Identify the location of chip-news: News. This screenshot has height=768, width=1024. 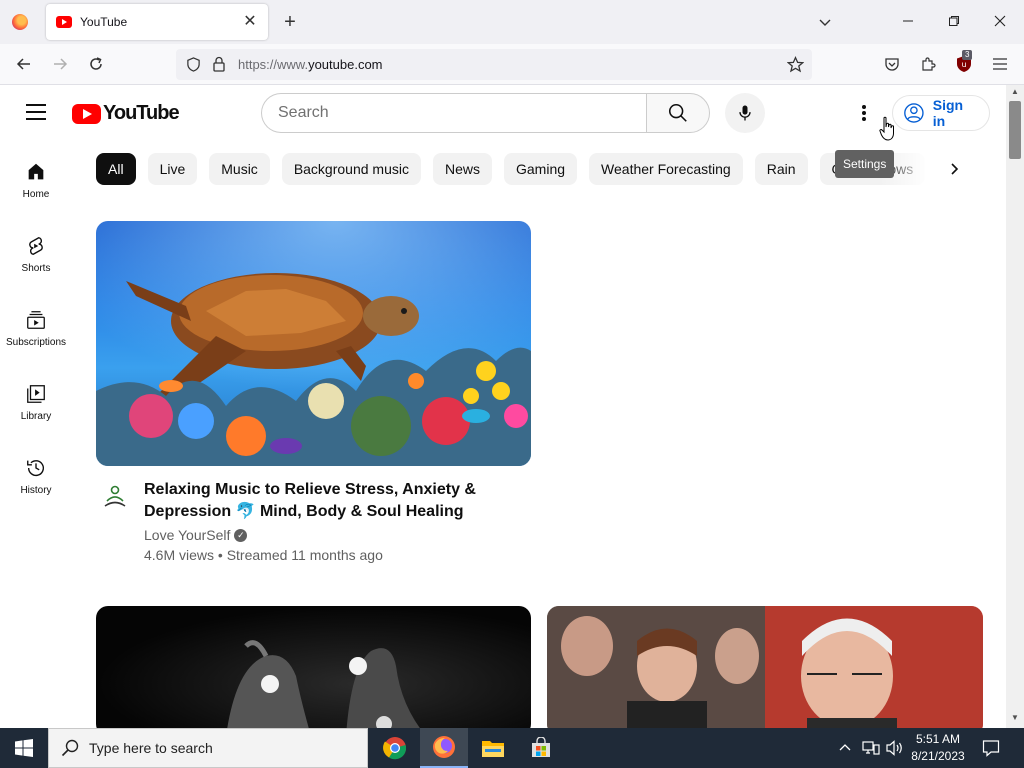
(462, 169).